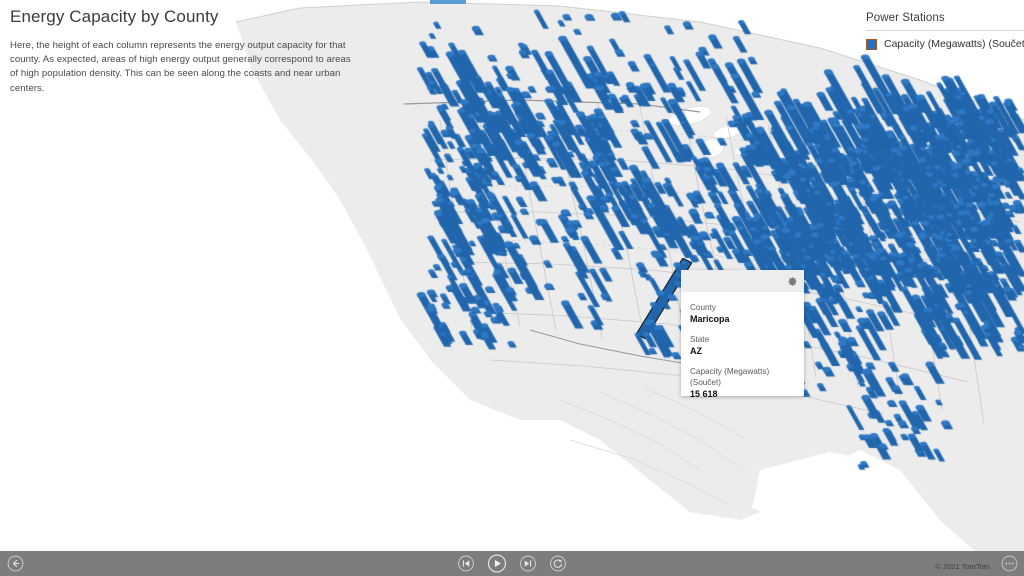 The width and height of the screenshot is (1024, 576). I want to click on bottom-toolbar: © 2021 TomTom, so click(512, 563).